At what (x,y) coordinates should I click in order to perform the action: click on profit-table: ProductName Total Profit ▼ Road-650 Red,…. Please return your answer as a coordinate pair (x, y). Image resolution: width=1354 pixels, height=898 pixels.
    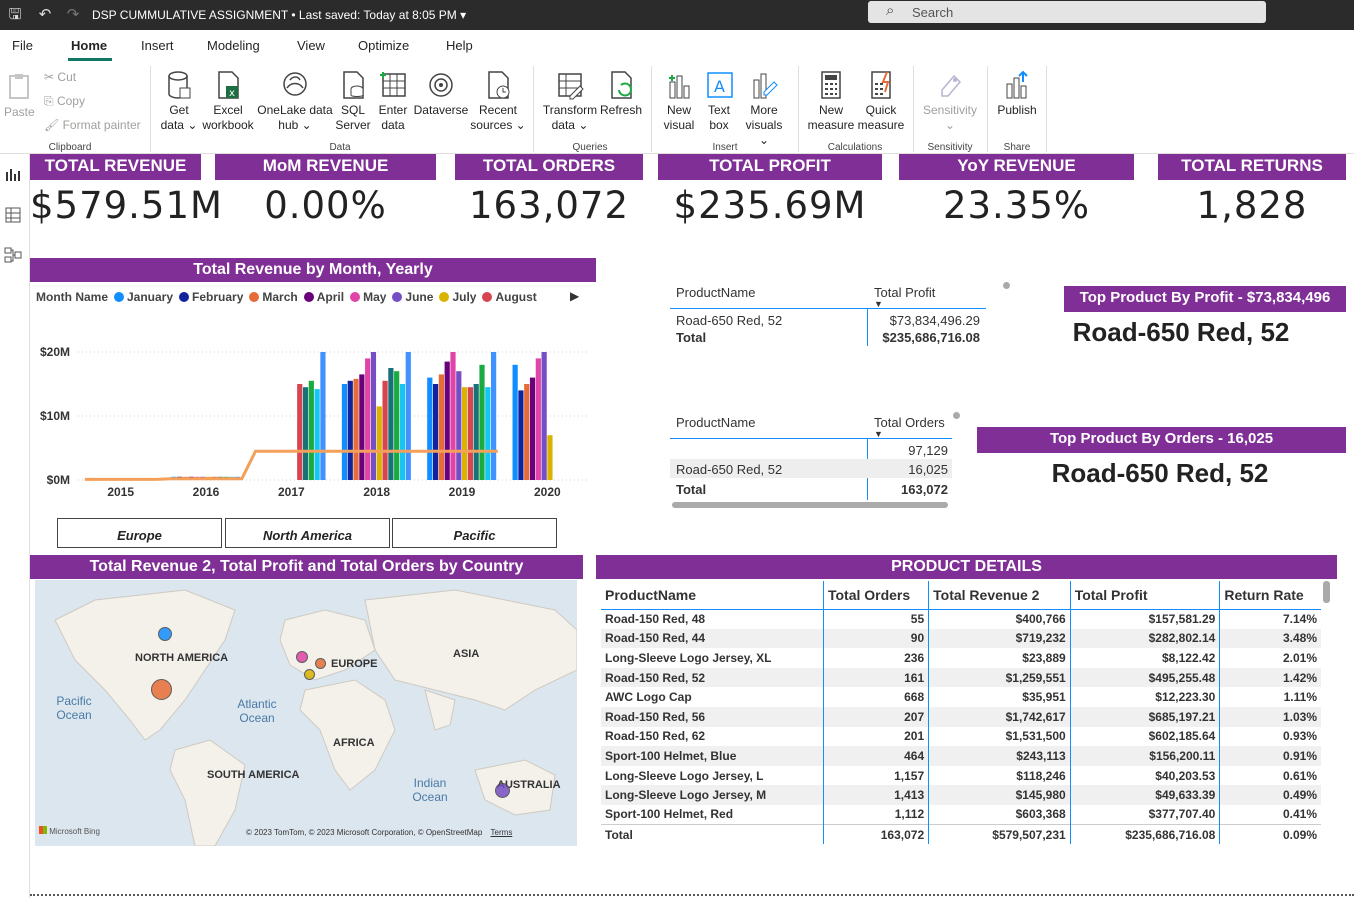
    Looking at the image, I should click on (828, 315).